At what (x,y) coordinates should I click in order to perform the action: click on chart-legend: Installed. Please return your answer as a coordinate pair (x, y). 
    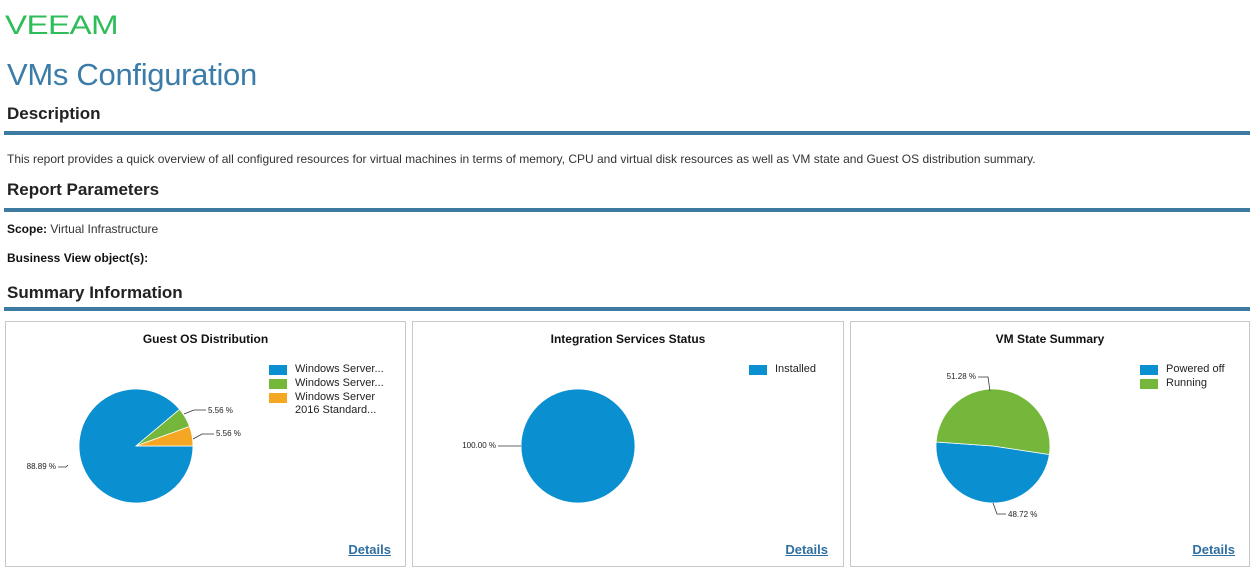
    Looking at the image, I should click on (794, 370).